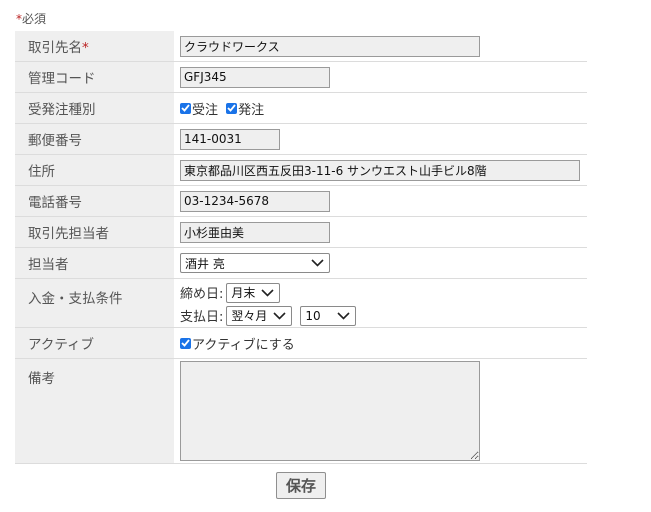  I want to click on row-address: 住所, so click(301, 170).